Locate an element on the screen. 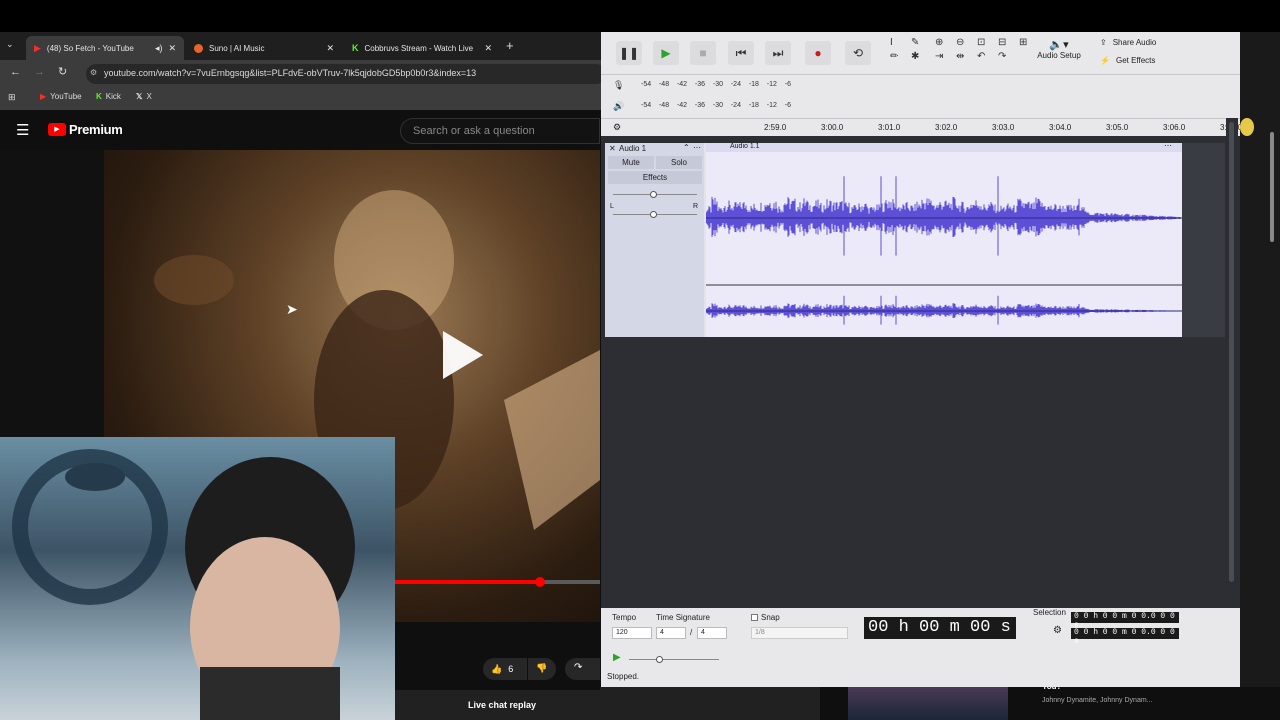  snap-checkbox is located at coordinates (754, 617).